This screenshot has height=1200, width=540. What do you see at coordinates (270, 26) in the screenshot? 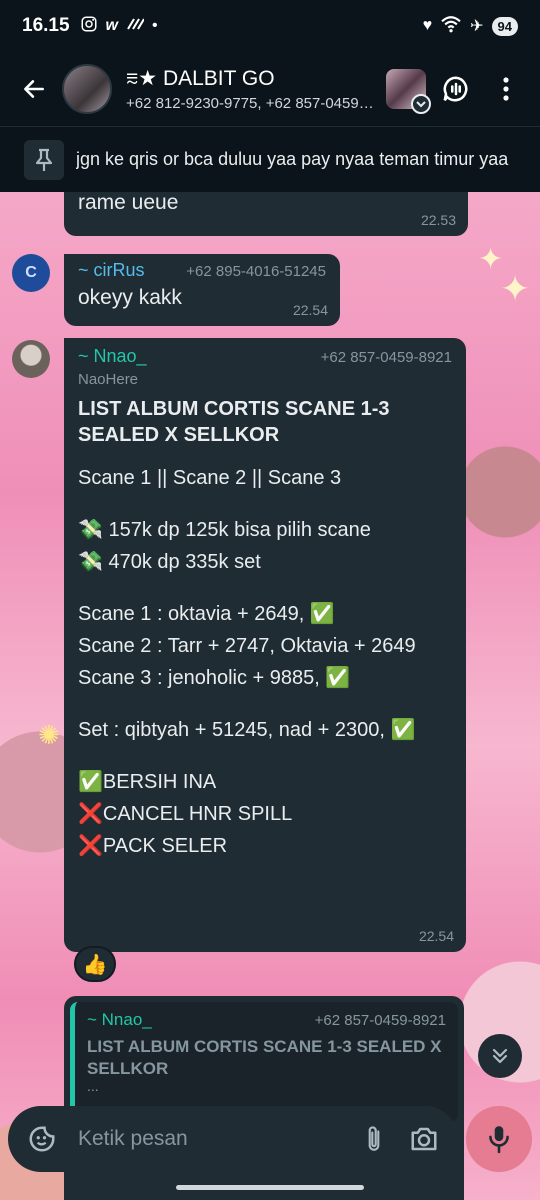
I see `status-bar: 16.15 w • ♥ ✈ 94` at bounding box center [270, 26].